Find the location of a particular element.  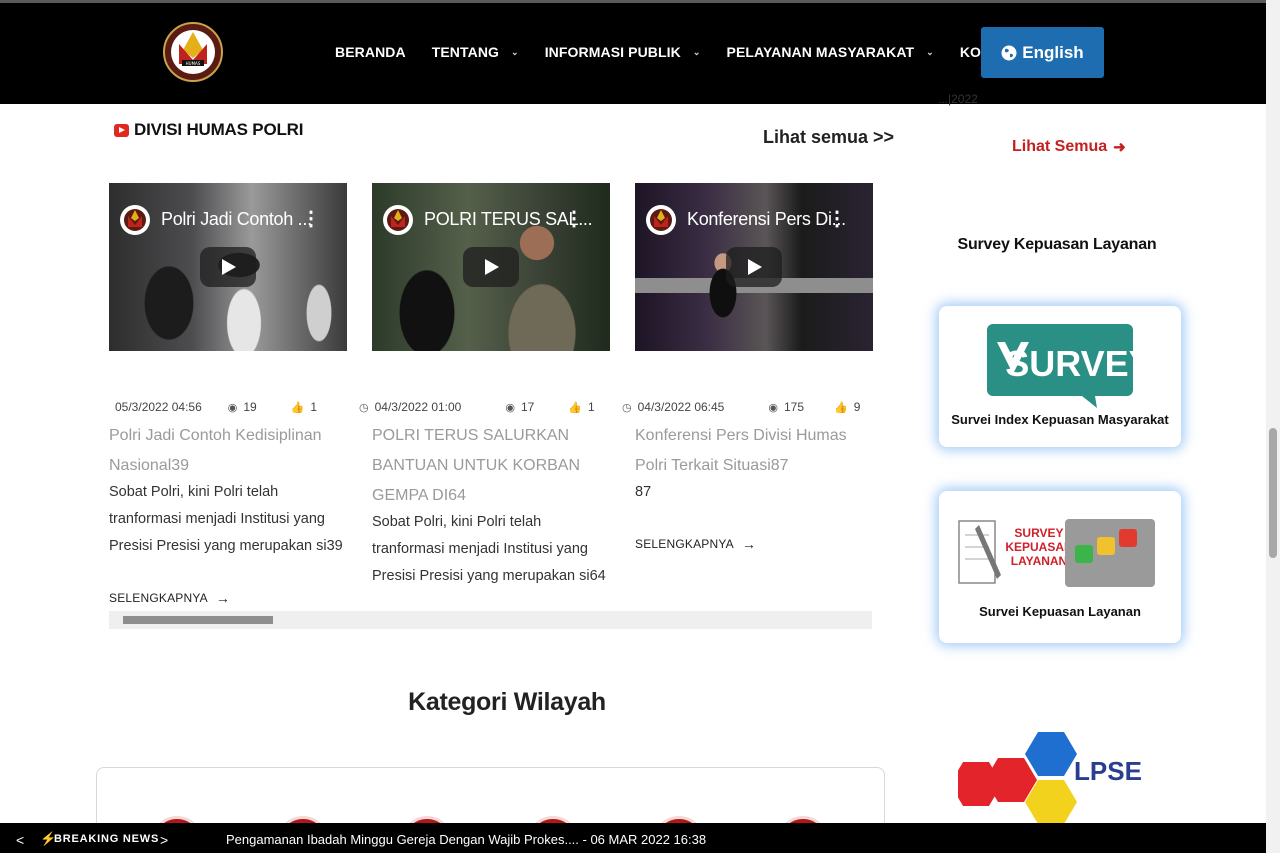

view-count: 175 is located at coordinates (793, 407).